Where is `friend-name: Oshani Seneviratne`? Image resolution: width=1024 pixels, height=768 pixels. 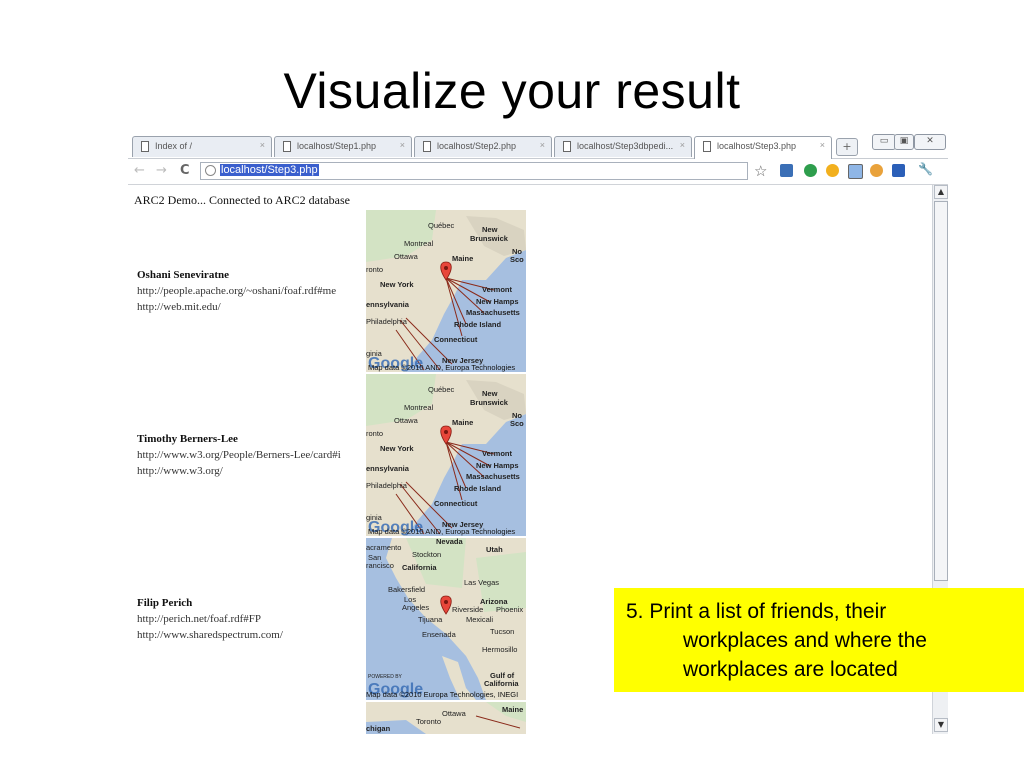 friend-name: Oshani Seneviratne is located at coordinates (183, 275).